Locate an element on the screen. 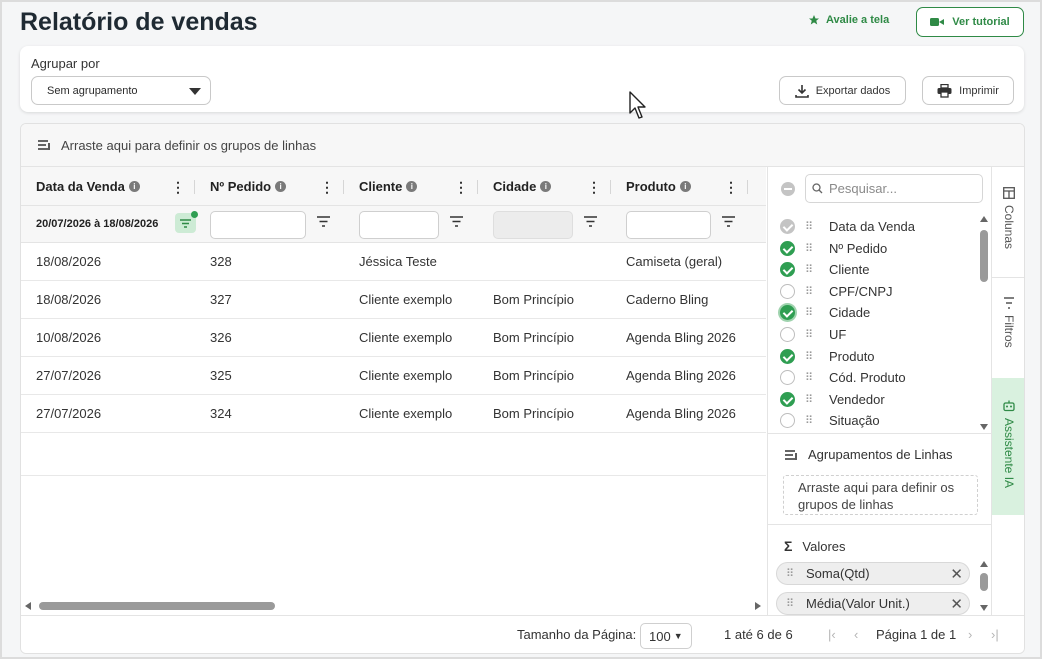 The image size is (1042, 659). col-header-produto: Produto i is located at coordinates (658, 186).